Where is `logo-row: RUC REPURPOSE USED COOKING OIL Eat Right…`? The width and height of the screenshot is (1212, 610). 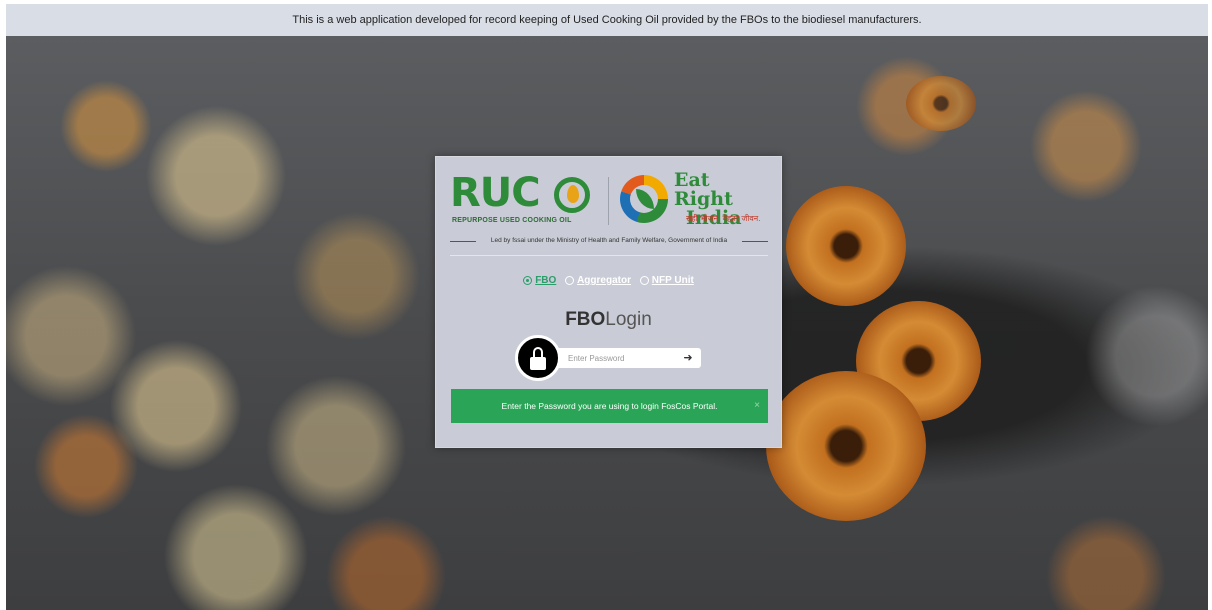 logo-row: RUC REPURPOSE USED COOKING OIL Eat Right… is located at coordinates (609, 201).